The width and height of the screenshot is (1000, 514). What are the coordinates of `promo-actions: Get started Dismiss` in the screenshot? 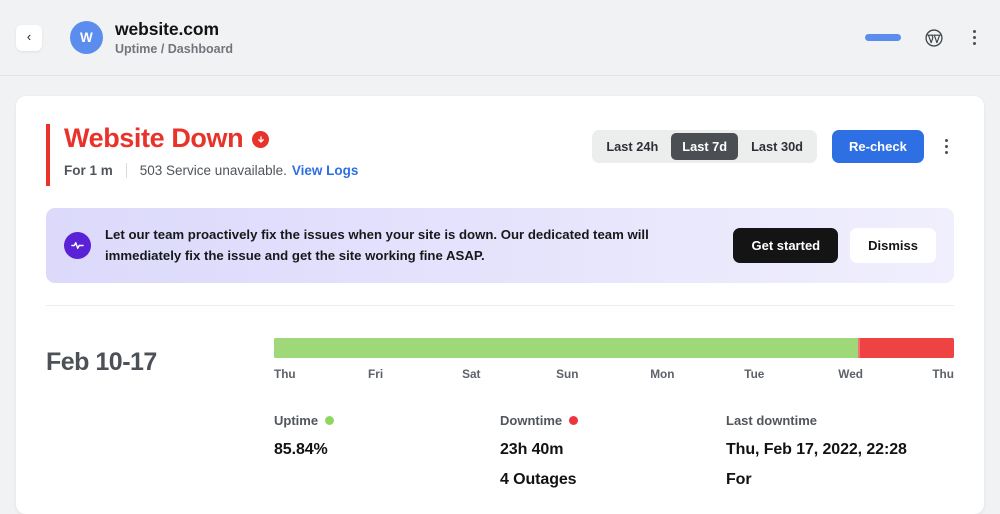 It's located at (834, 245).